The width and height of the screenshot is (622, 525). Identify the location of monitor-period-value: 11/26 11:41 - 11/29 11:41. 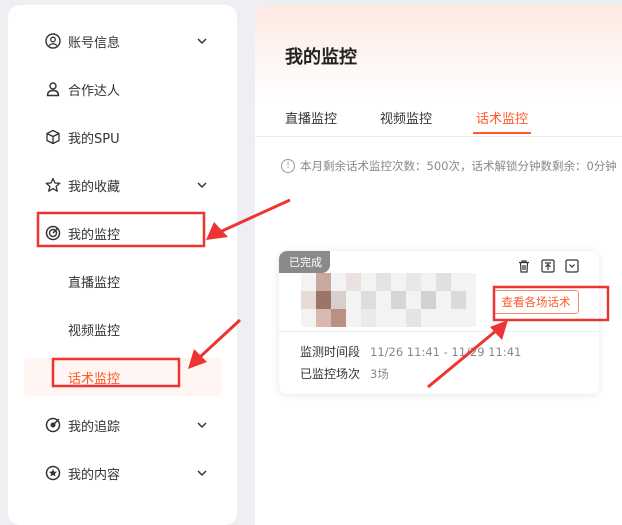
(446, 352).